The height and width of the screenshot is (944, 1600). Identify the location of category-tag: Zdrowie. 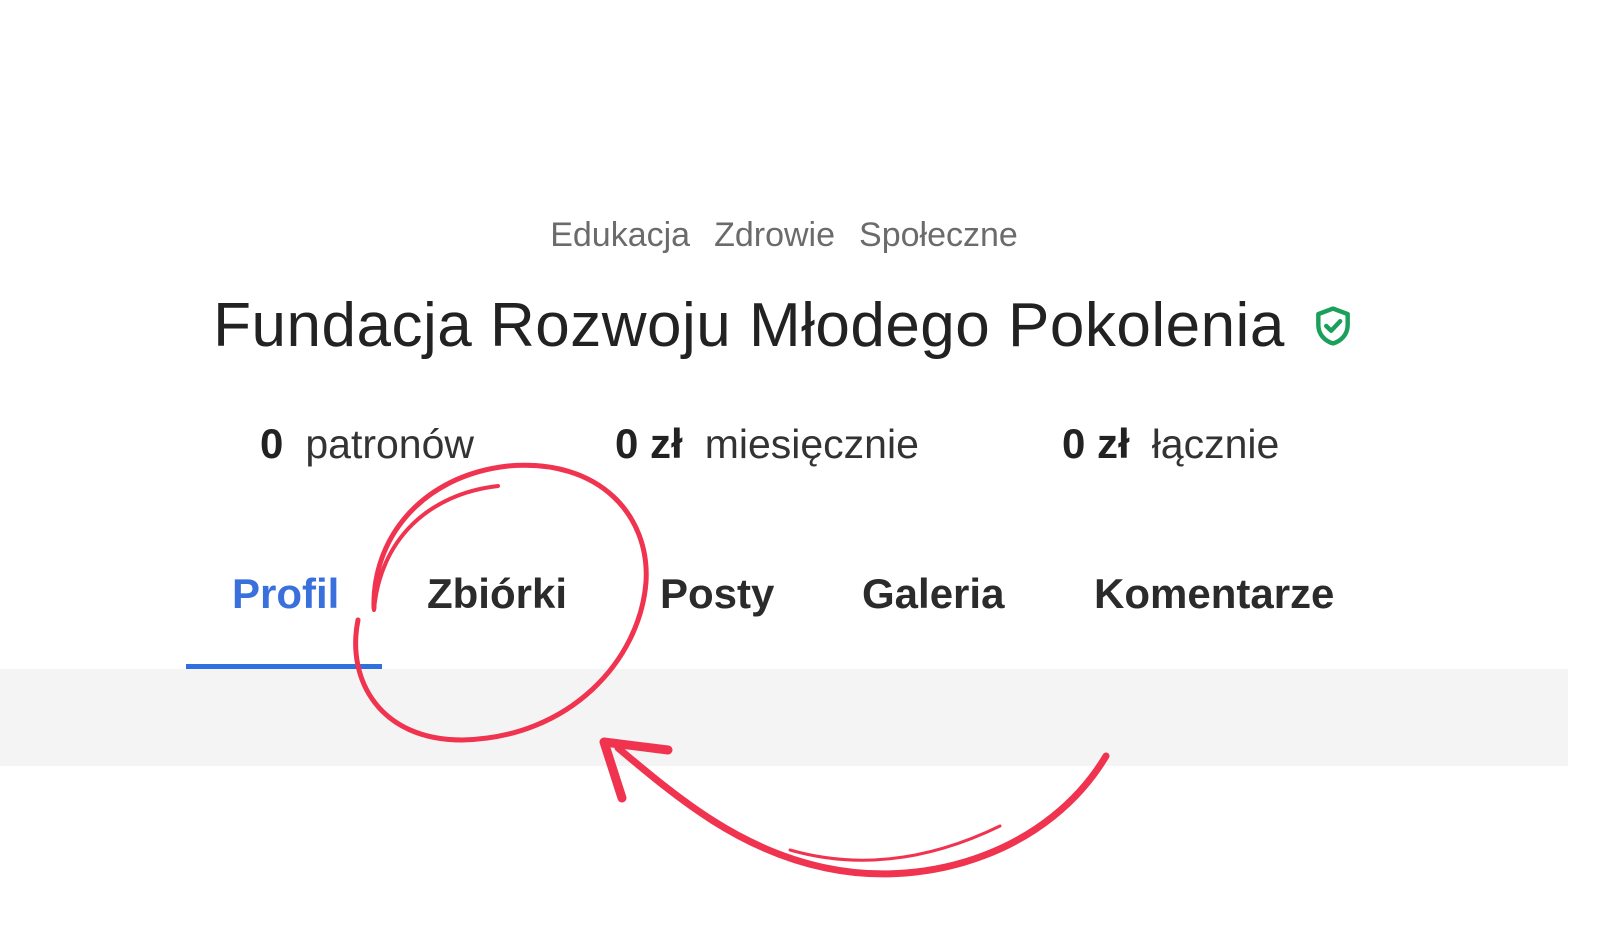
(774, 235).